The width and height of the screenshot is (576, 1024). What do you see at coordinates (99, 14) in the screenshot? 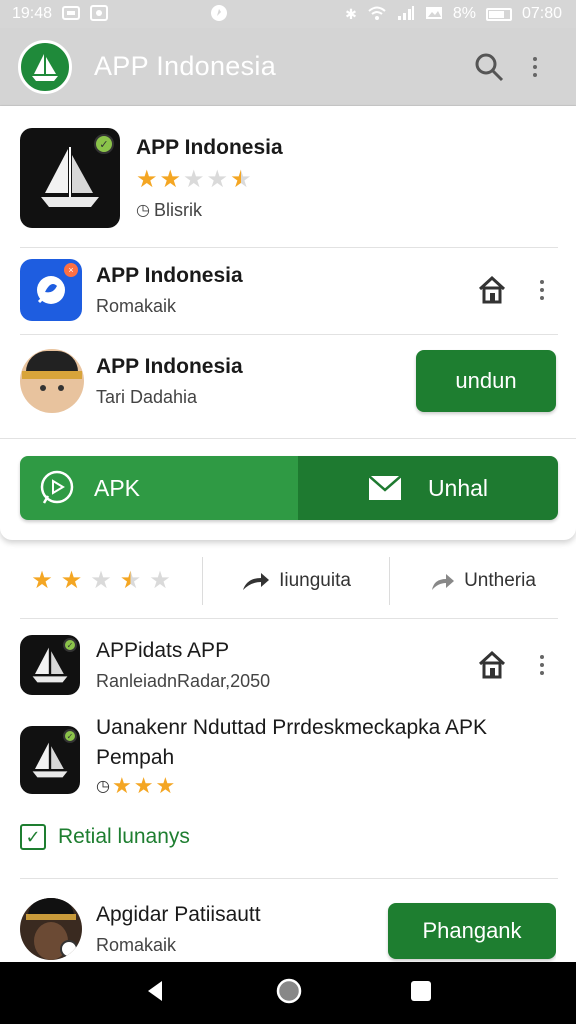
I see `gallery-icon` at bounding box center [99, 14].